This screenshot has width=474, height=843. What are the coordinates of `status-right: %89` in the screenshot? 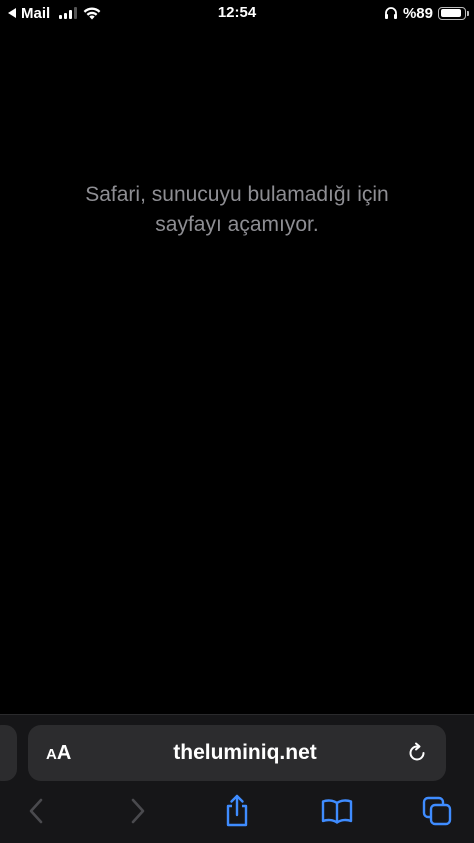 It's located at (426, 13).